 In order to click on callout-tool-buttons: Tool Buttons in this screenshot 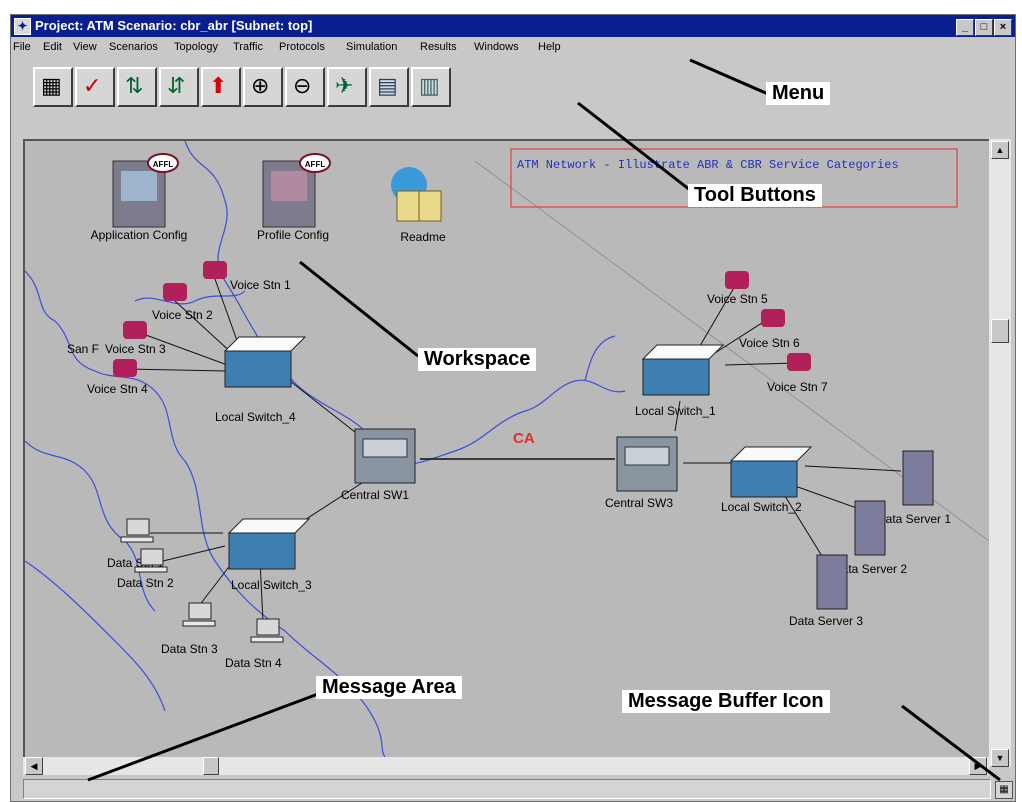, I will do `click(755, 195)`.